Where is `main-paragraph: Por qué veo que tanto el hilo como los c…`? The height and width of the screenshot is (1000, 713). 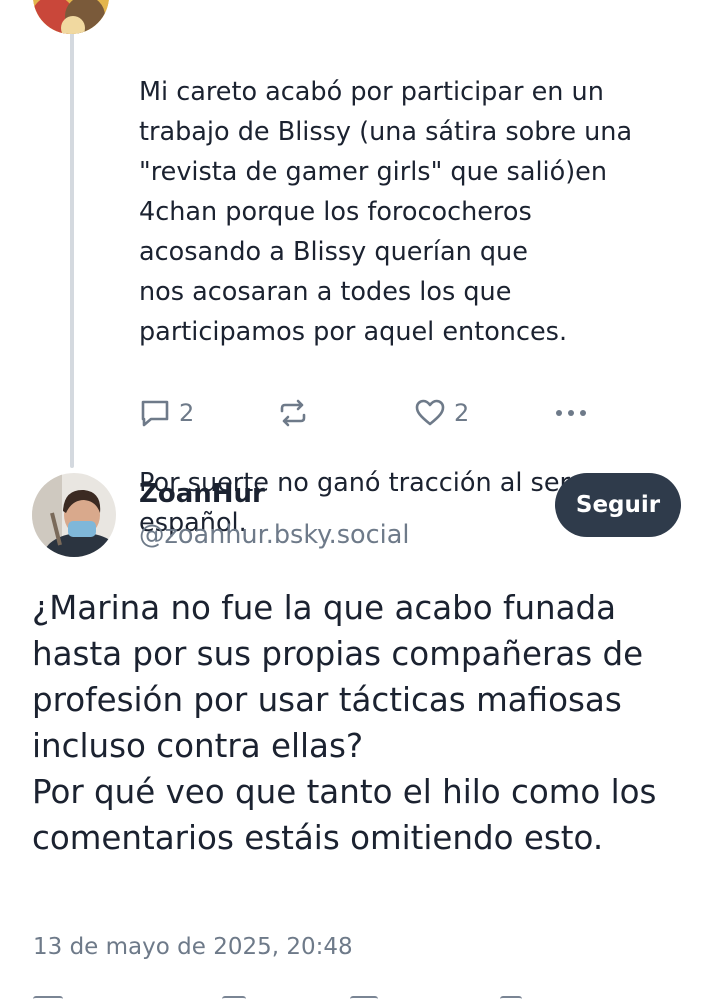 main-paragraph: Por qué veo que tanto el hilo como los c… is located at coordinates (344, 815).